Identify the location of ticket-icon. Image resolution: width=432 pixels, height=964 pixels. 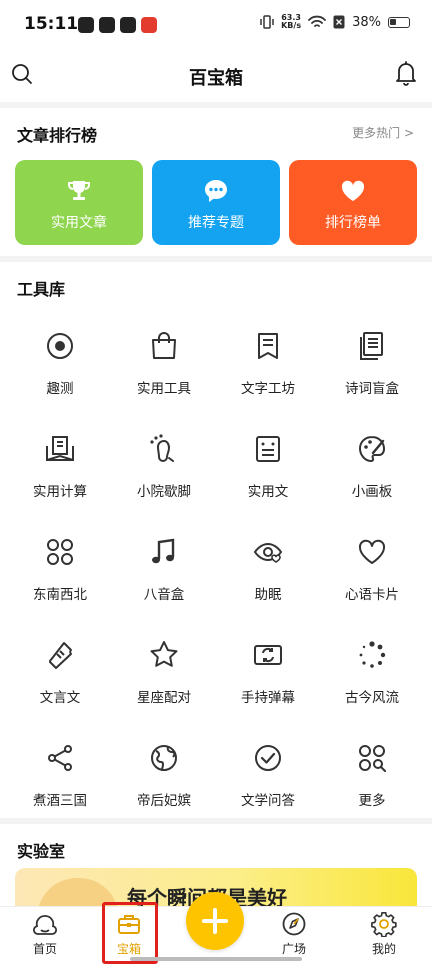
(60, 655).